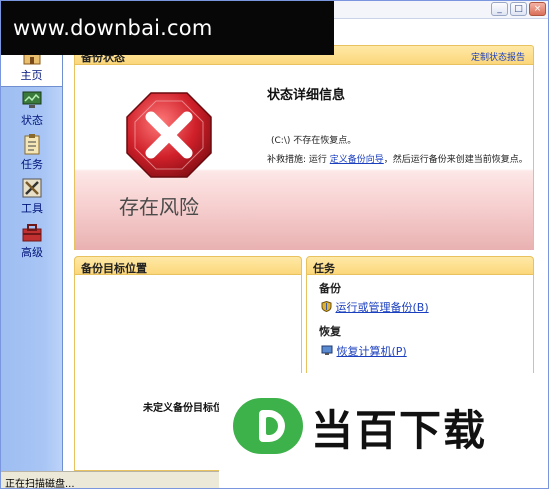 This screenshot has height=489, width=549. What do you see at coordinates (326, 306) in the screenshot?
I see `shield-icon` at bounding box center [326, 306].